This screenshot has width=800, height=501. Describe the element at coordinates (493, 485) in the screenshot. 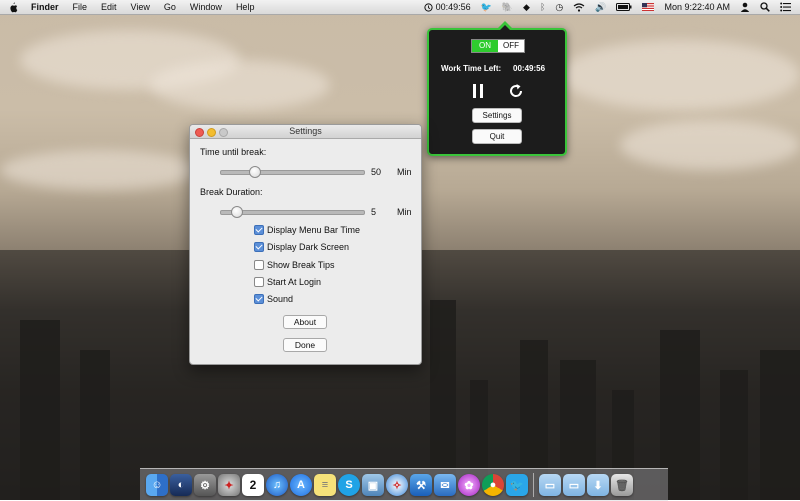

I see `chrome-icon: ●` at that location.